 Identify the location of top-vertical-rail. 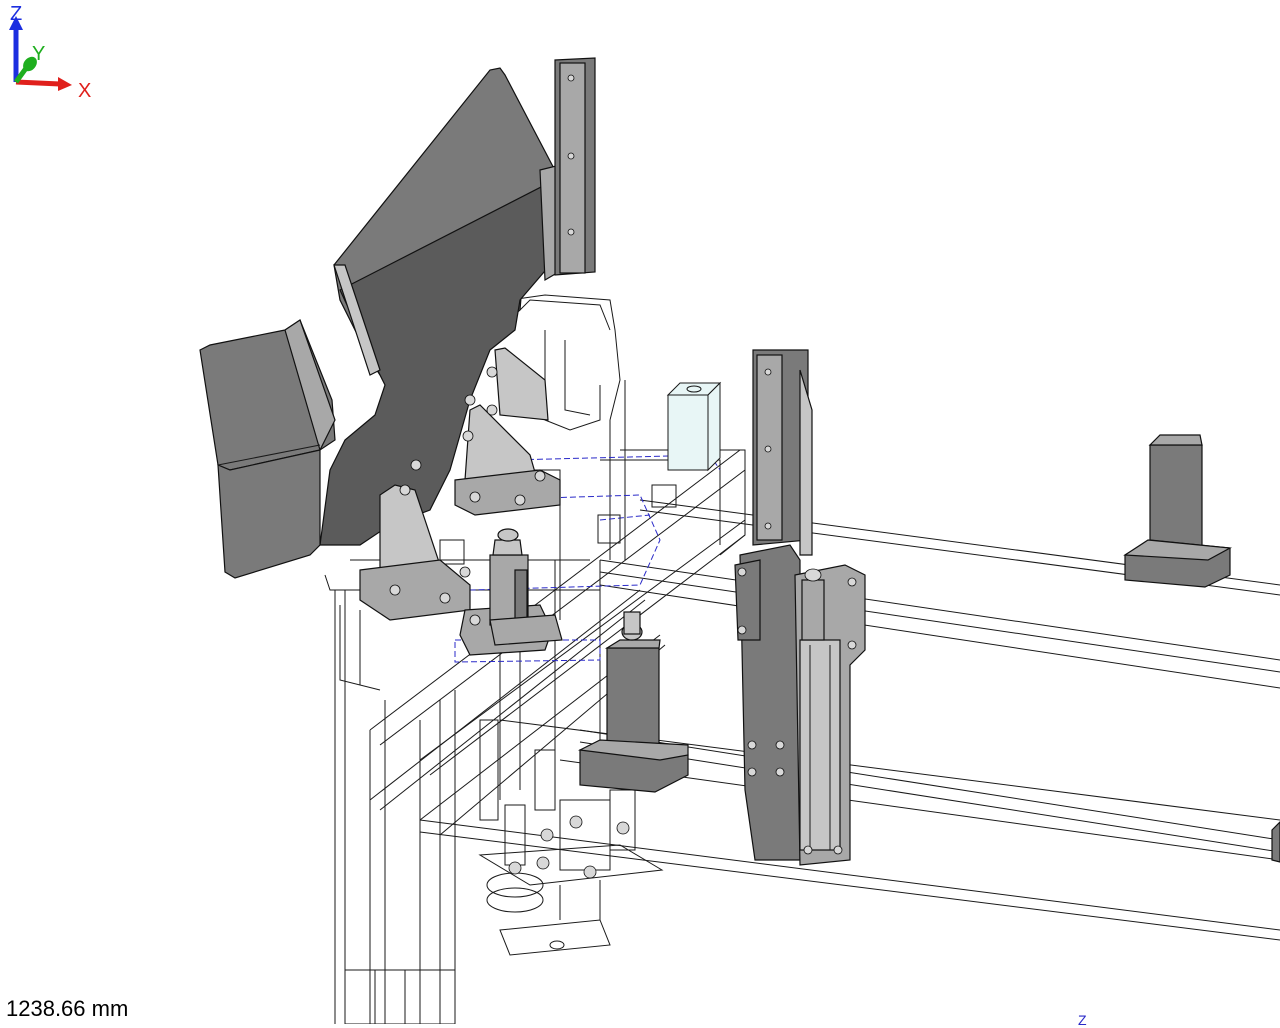
(567, 169).